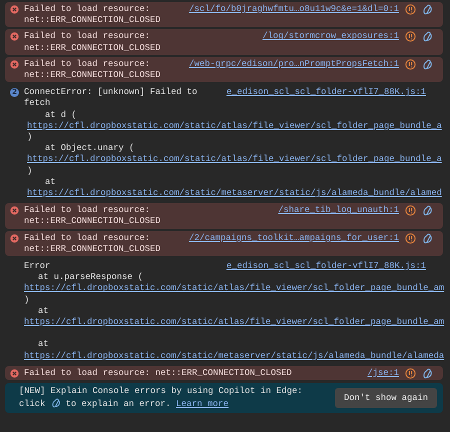 Image resolution: width=450 pixels, height=432 pixels. I want to click on dont-show-again-button: Don't show again, so click(385, 398).